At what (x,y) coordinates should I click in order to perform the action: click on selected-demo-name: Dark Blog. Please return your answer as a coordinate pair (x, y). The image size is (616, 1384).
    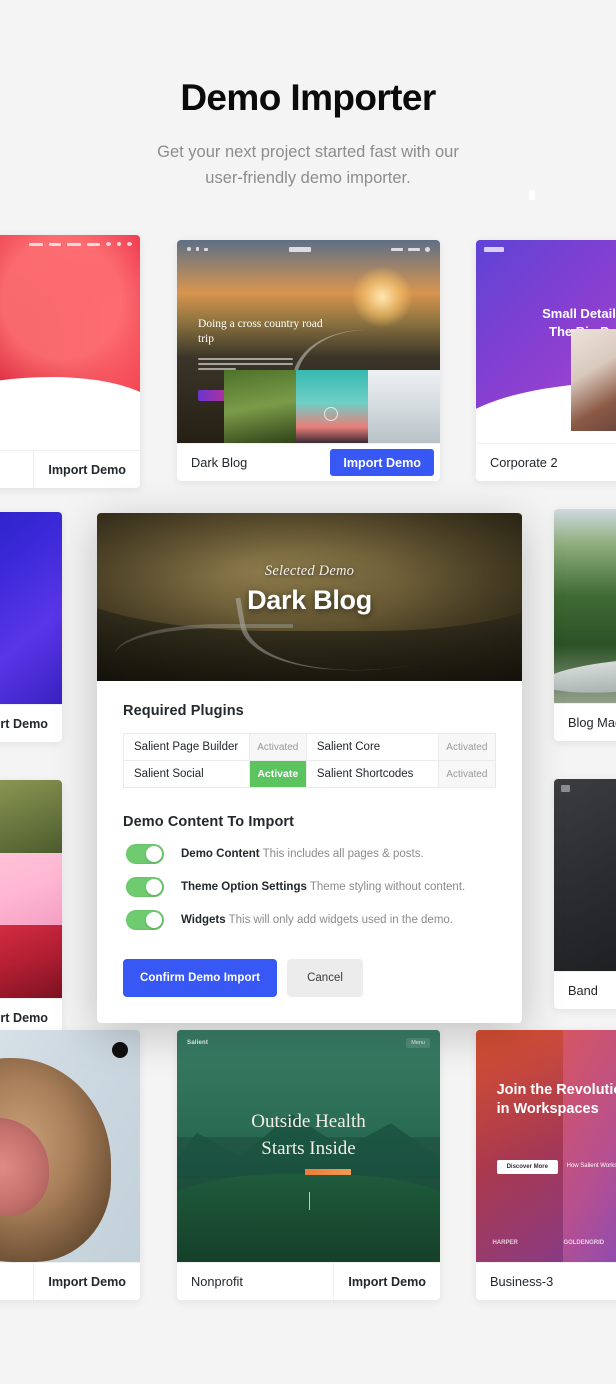
    Looking at the image, I should click on (309, 600).